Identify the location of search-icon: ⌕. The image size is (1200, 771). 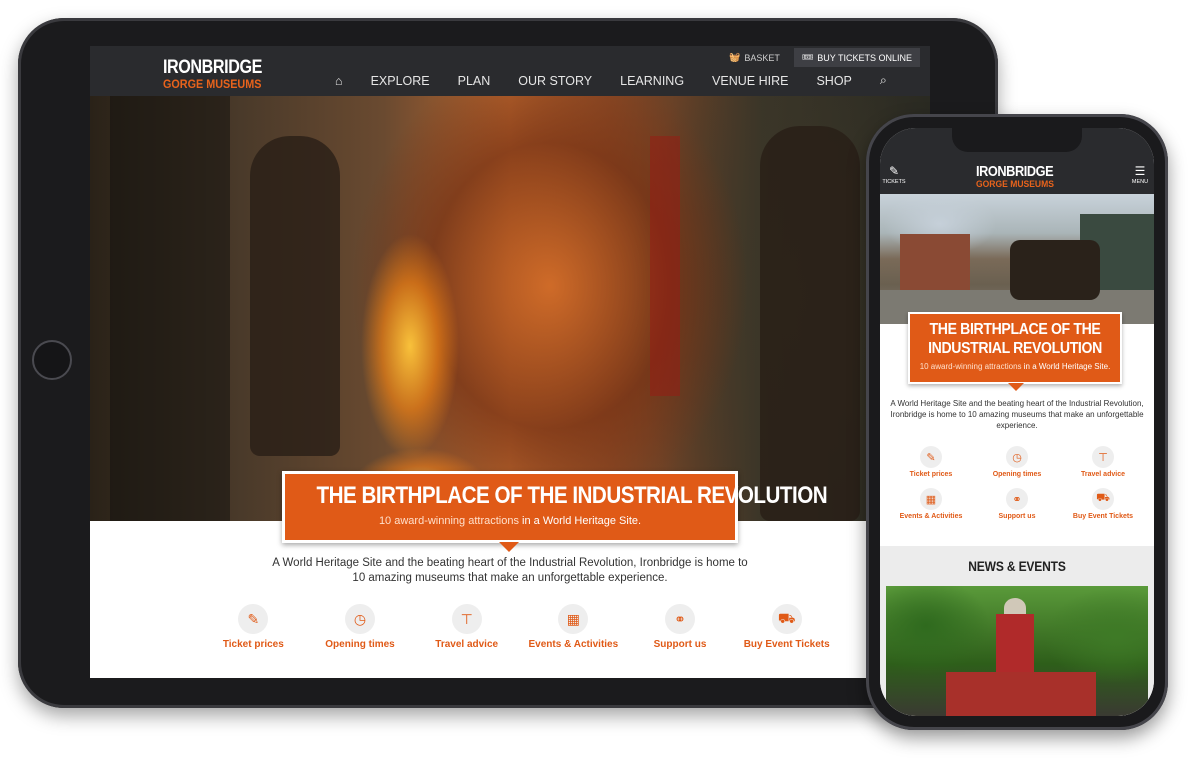
(883, 80).